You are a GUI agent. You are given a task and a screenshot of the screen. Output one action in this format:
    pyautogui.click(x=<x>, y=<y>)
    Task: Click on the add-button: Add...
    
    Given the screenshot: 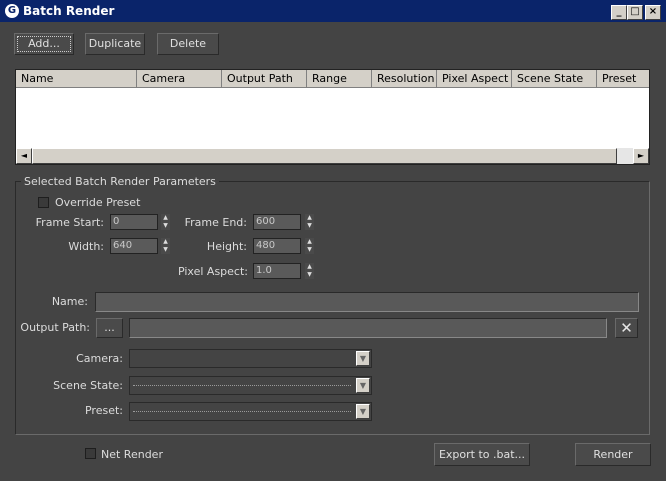 What is the action you would take?
    pyautogui.click(x=44, y=44)
    